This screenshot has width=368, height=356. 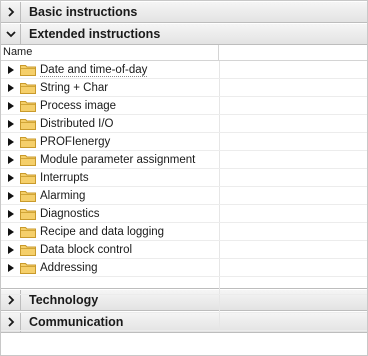 What do you see at coordinates (184, 250) in the screenshot?
I see `list-item: Data block control` at bounding box center [184, 250].